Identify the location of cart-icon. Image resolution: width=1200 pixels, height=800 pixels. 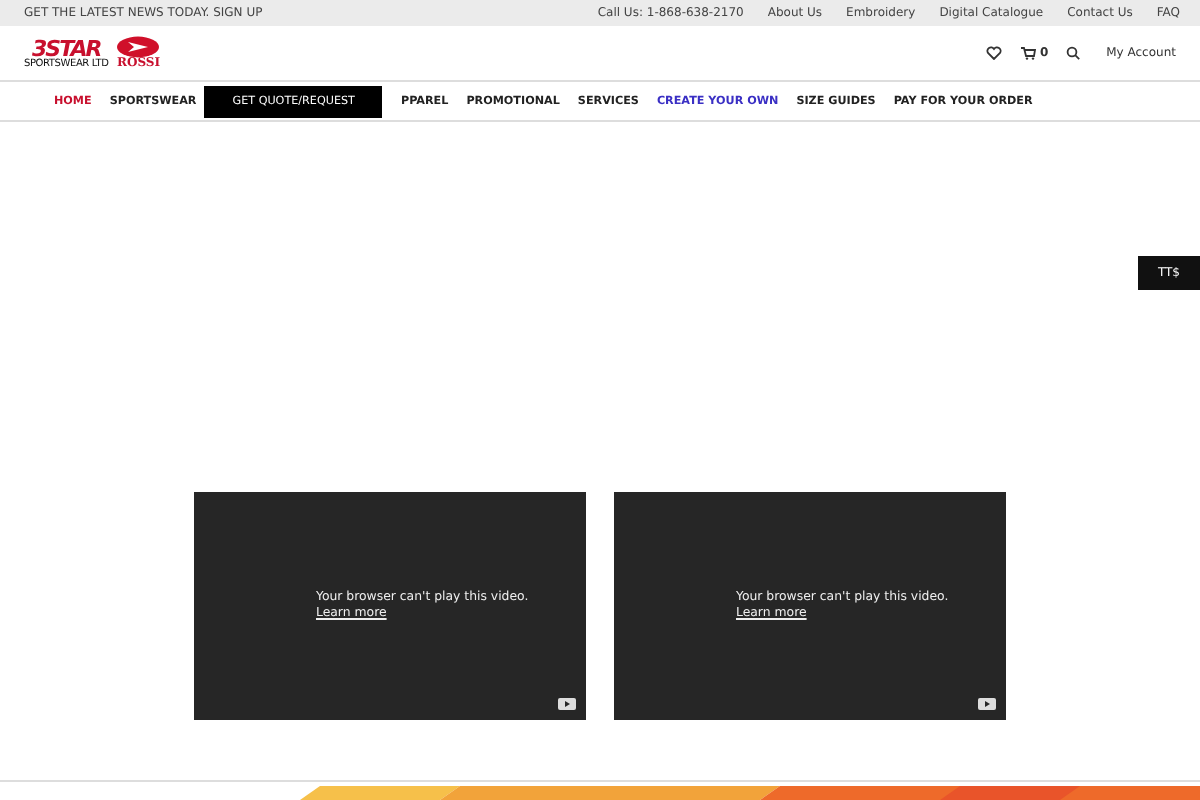
(1027, 53).